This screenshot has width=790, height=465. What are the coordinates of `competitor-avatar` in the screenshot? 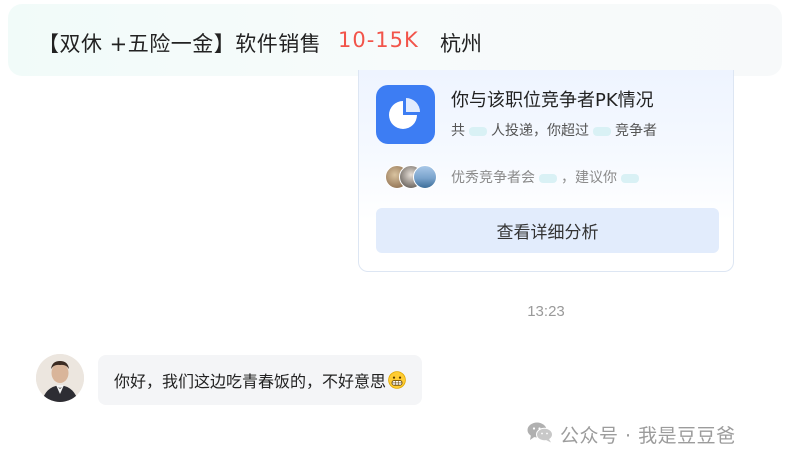 It's located at (425, 177).